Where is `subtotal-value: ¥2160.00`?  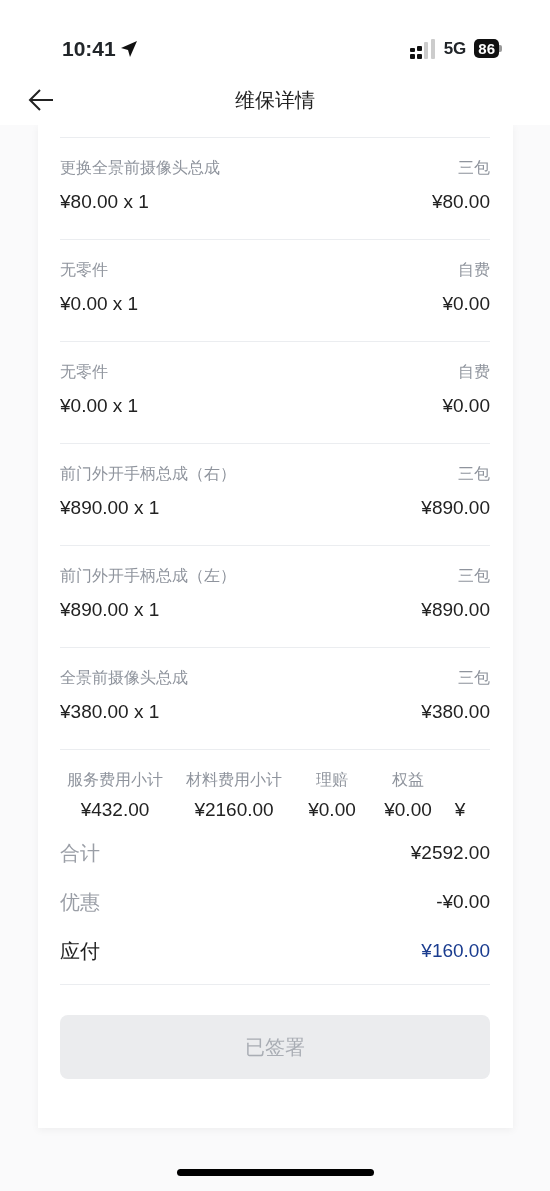 subtotal-value: ¥2160.00 is located at coordinates (234, 810).